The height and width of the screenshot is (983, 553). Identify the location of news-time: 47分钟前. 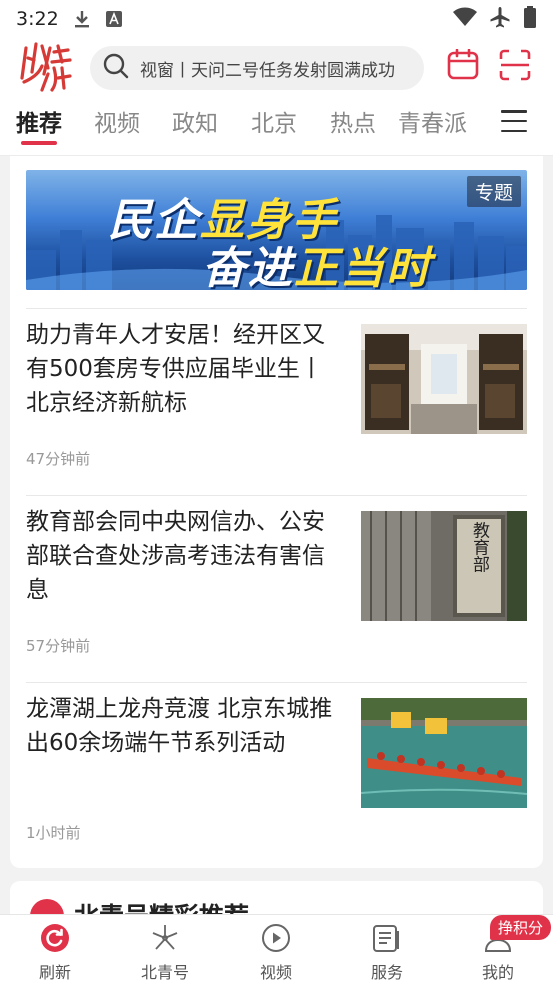
(58, 459).